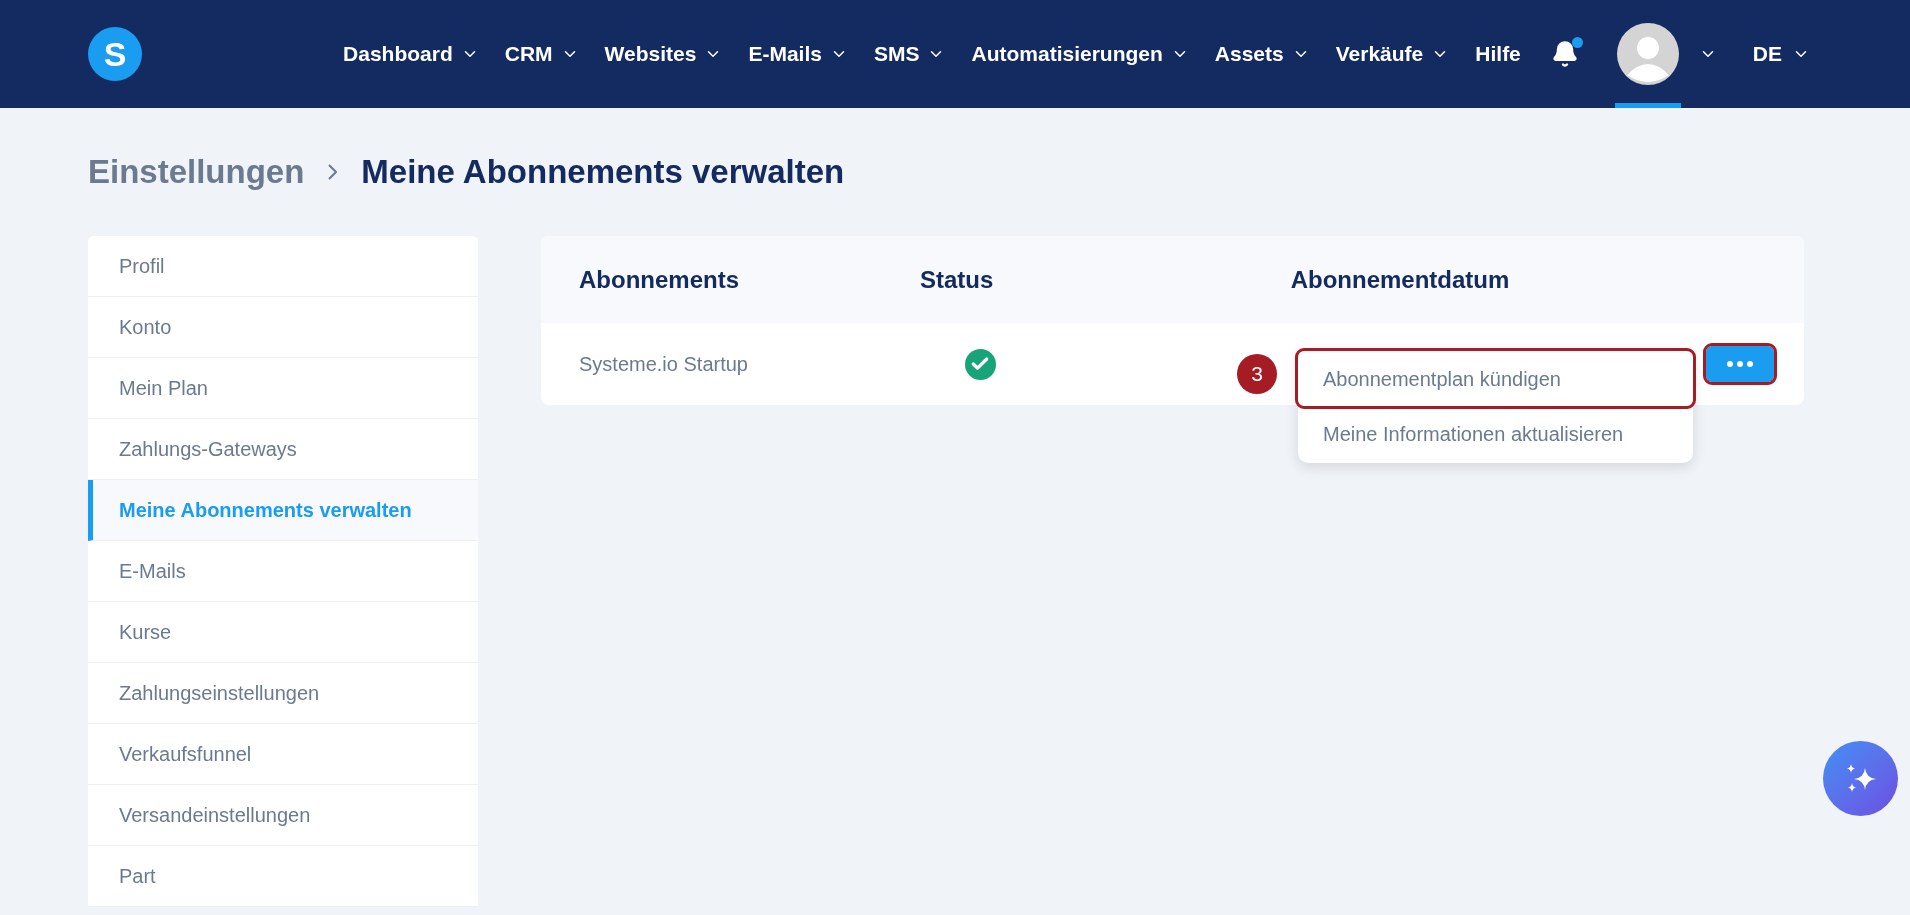  I want to click on chevron-right-icon, so click(333, 172).